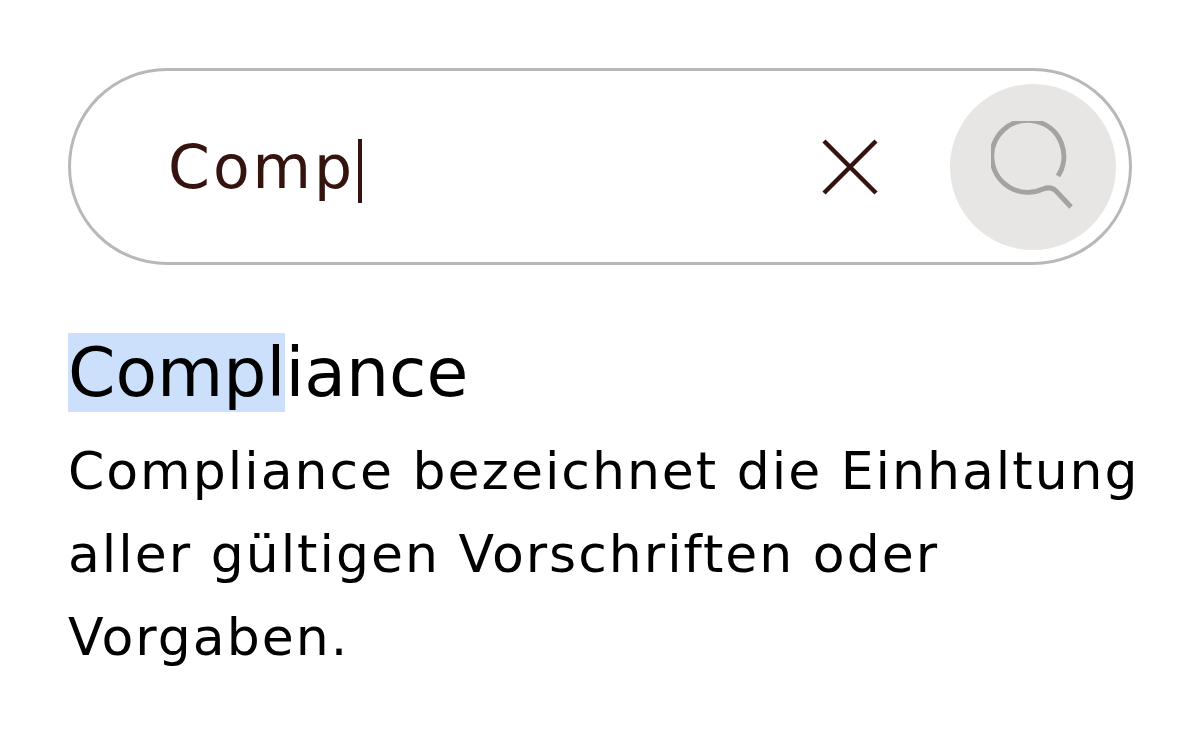 The width and height of the screenshot is (1200, 746). I want to click on clear-button, so click(850, 166).